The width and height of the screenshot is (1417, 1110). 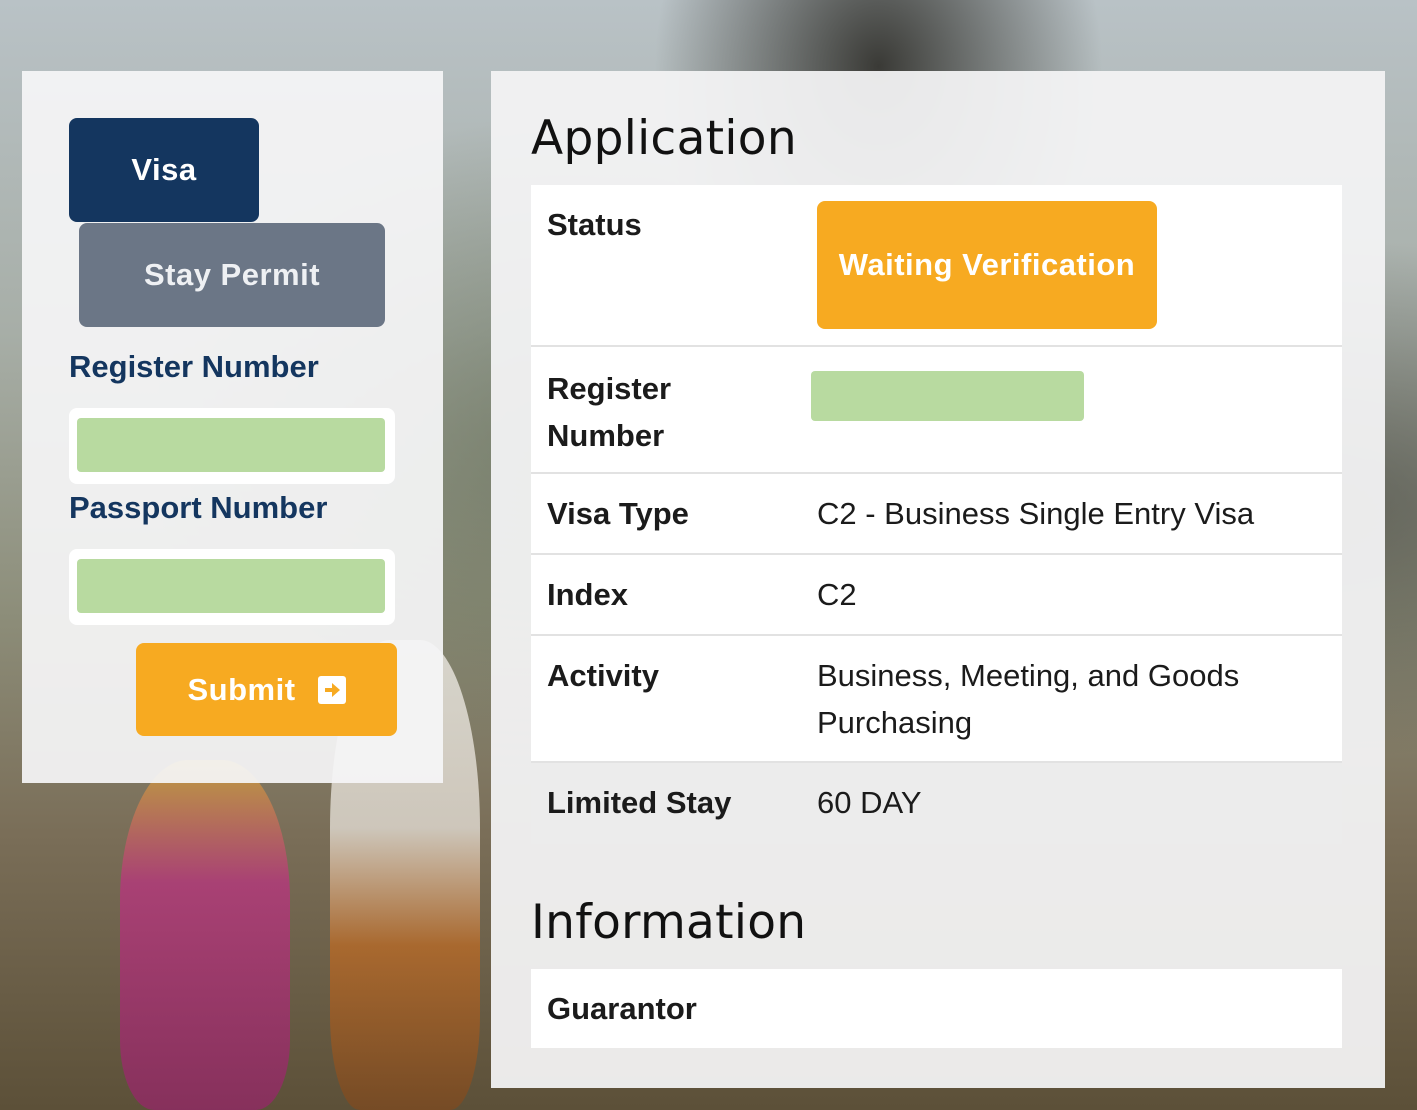 I want to click on tab-visa: Visa, so click(x=164, y=170).